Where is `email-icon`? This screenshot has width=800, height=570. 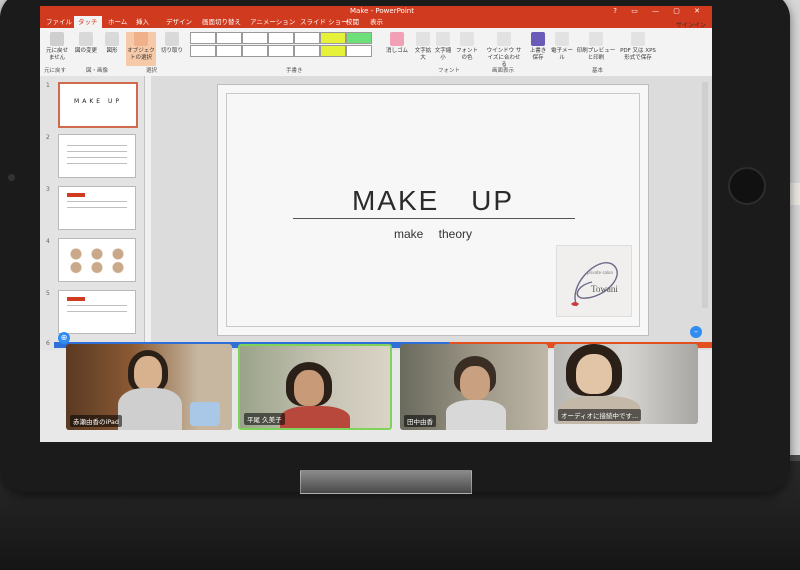
email-icon is located at coordinates (562, 39).